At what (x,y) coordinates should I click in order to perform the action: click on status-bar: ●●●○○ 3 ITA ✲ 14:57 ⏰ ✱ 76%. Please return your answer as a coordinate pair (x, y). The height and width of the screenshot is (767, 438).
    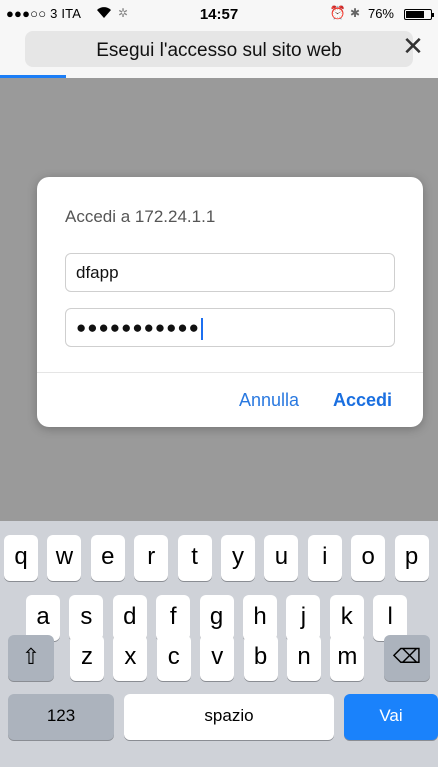
    Looking at the image, I should click on (219, 14).